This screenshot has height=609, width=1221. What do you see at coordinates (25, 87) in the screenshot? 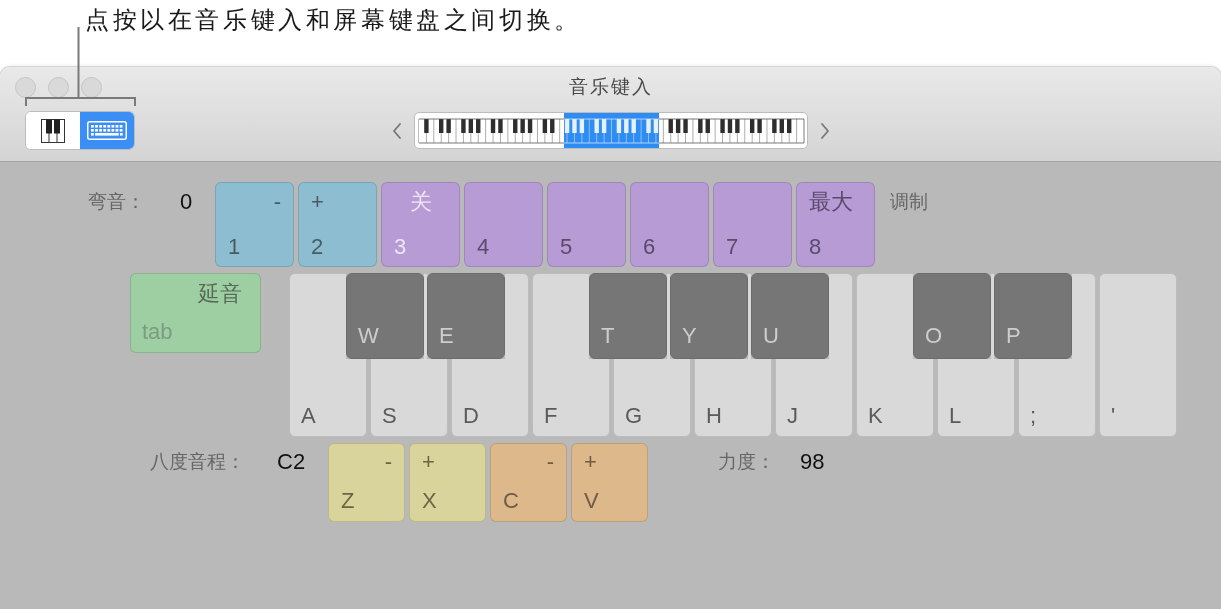
I see `close-button` at bounding box center [25, 87].